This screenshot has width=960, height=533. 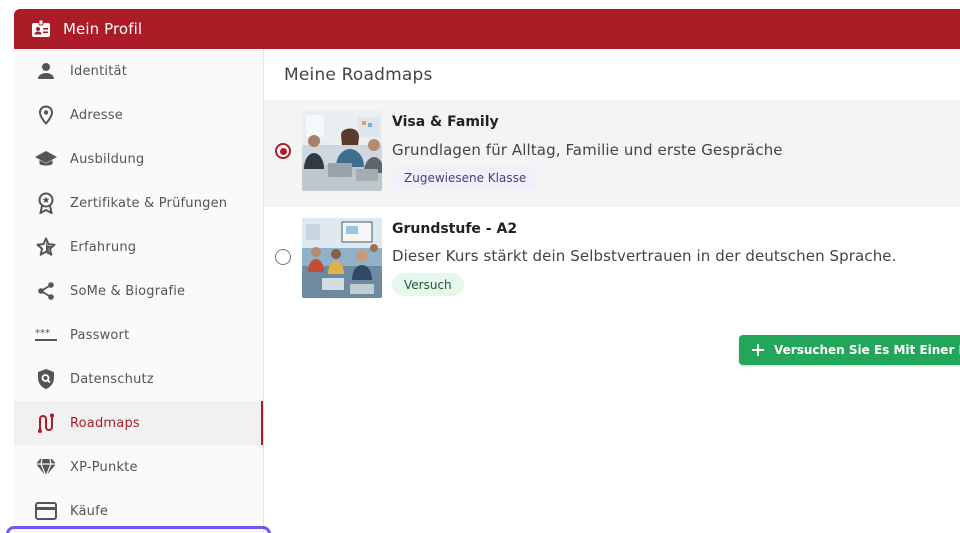 I want to click on sidebar-item-roadmaps: Roadmaps, so click(x=138, y=423).